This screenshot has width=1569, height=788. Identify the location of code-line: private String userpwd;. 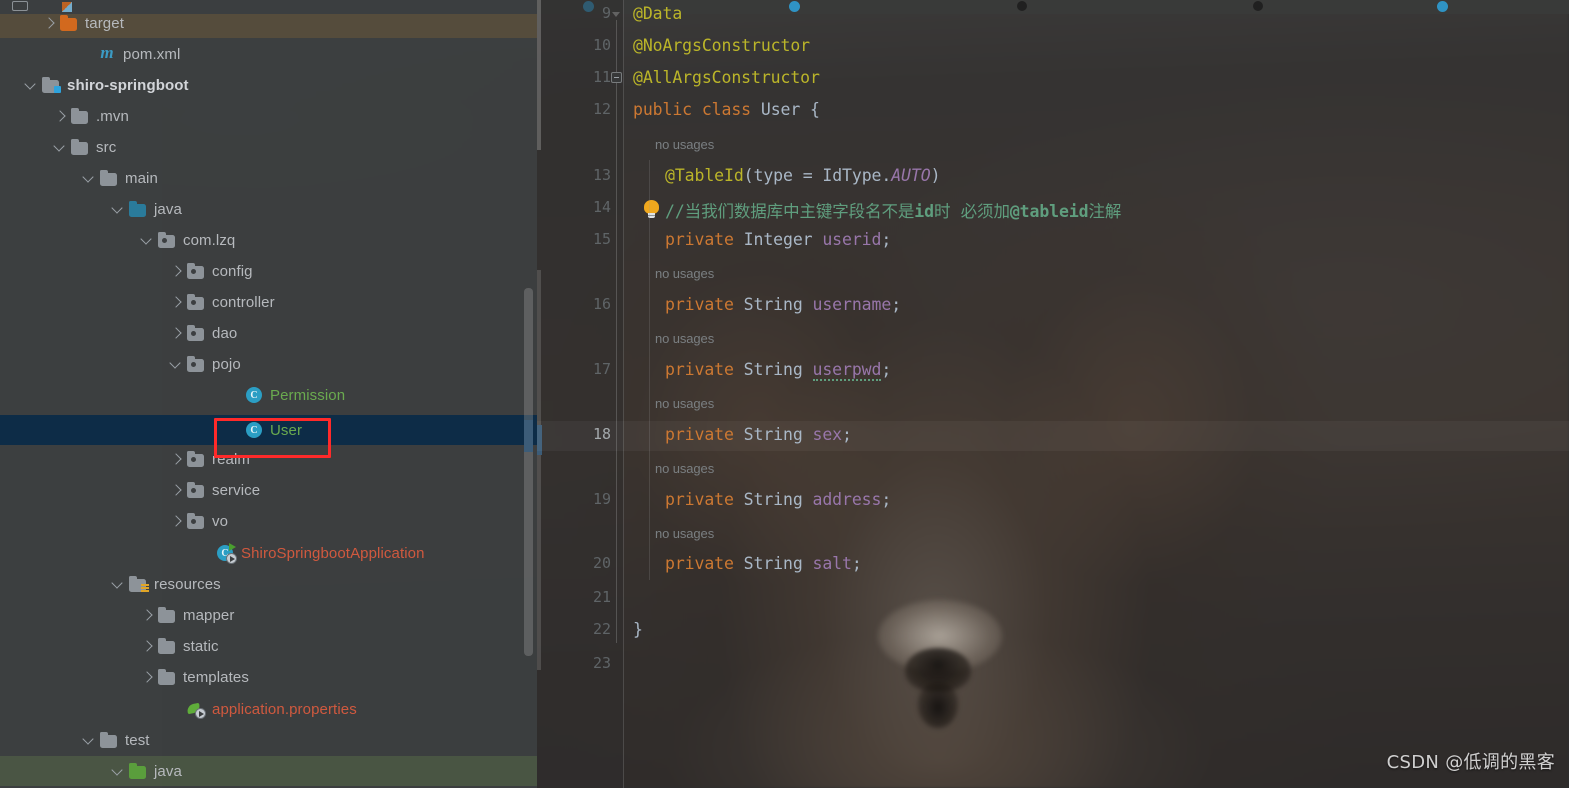
(778, 370).